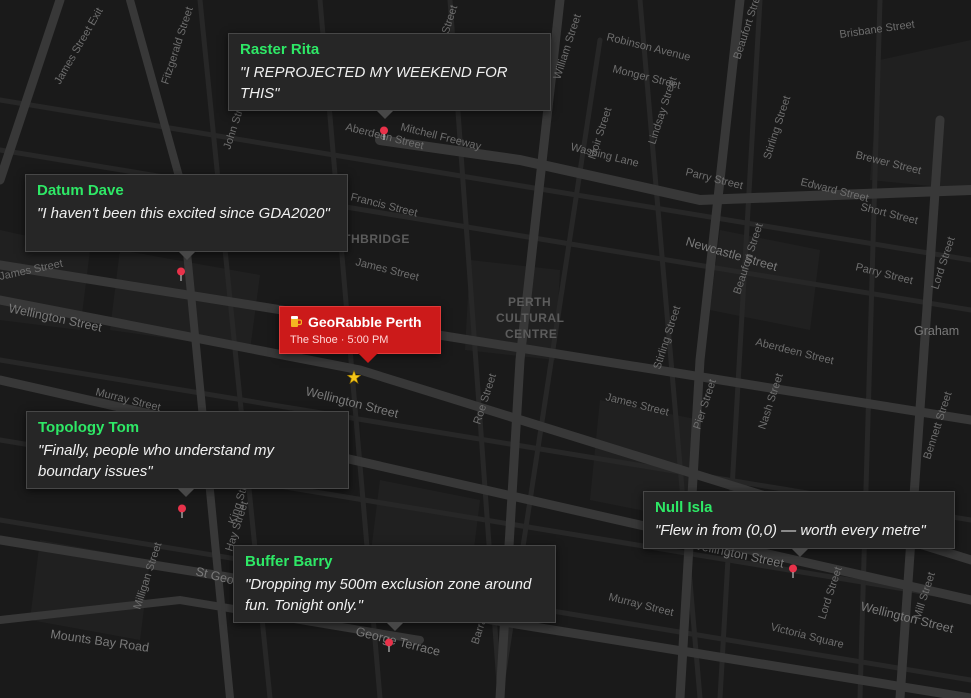 The height and width of the screenshot is (698, 971). I want to click on attendee-name: Buffer Barry, so click(289, 561).